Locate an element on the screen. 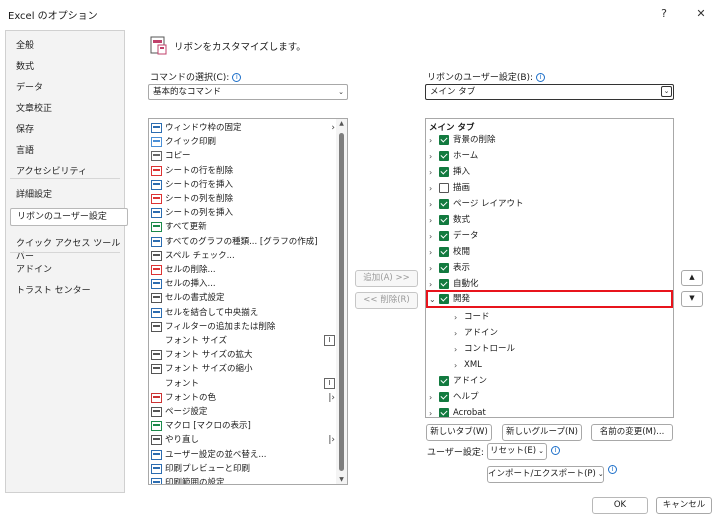 This screenshot has width=720, height=520. command-list-item: シートの列を挿入 is located at coordinates (244, 213).